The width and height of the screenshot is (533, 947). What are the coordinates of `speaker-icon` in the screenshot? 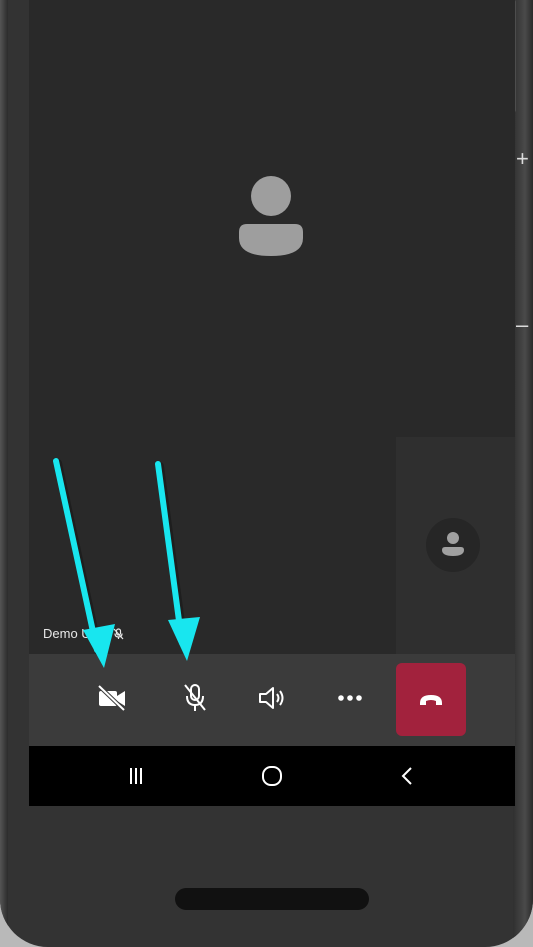 It's located at (271, 698).